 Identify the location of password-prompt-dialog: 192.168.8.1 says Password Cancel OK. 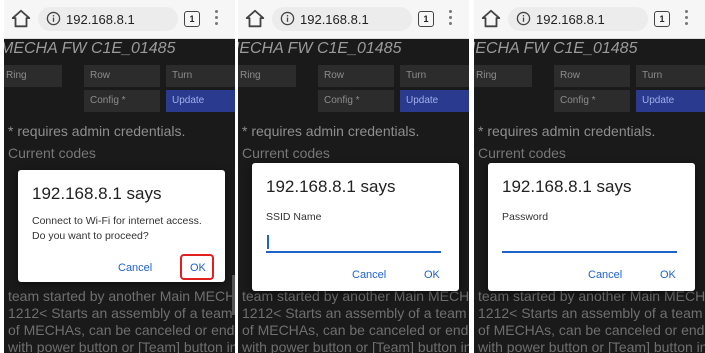
(591, 227).